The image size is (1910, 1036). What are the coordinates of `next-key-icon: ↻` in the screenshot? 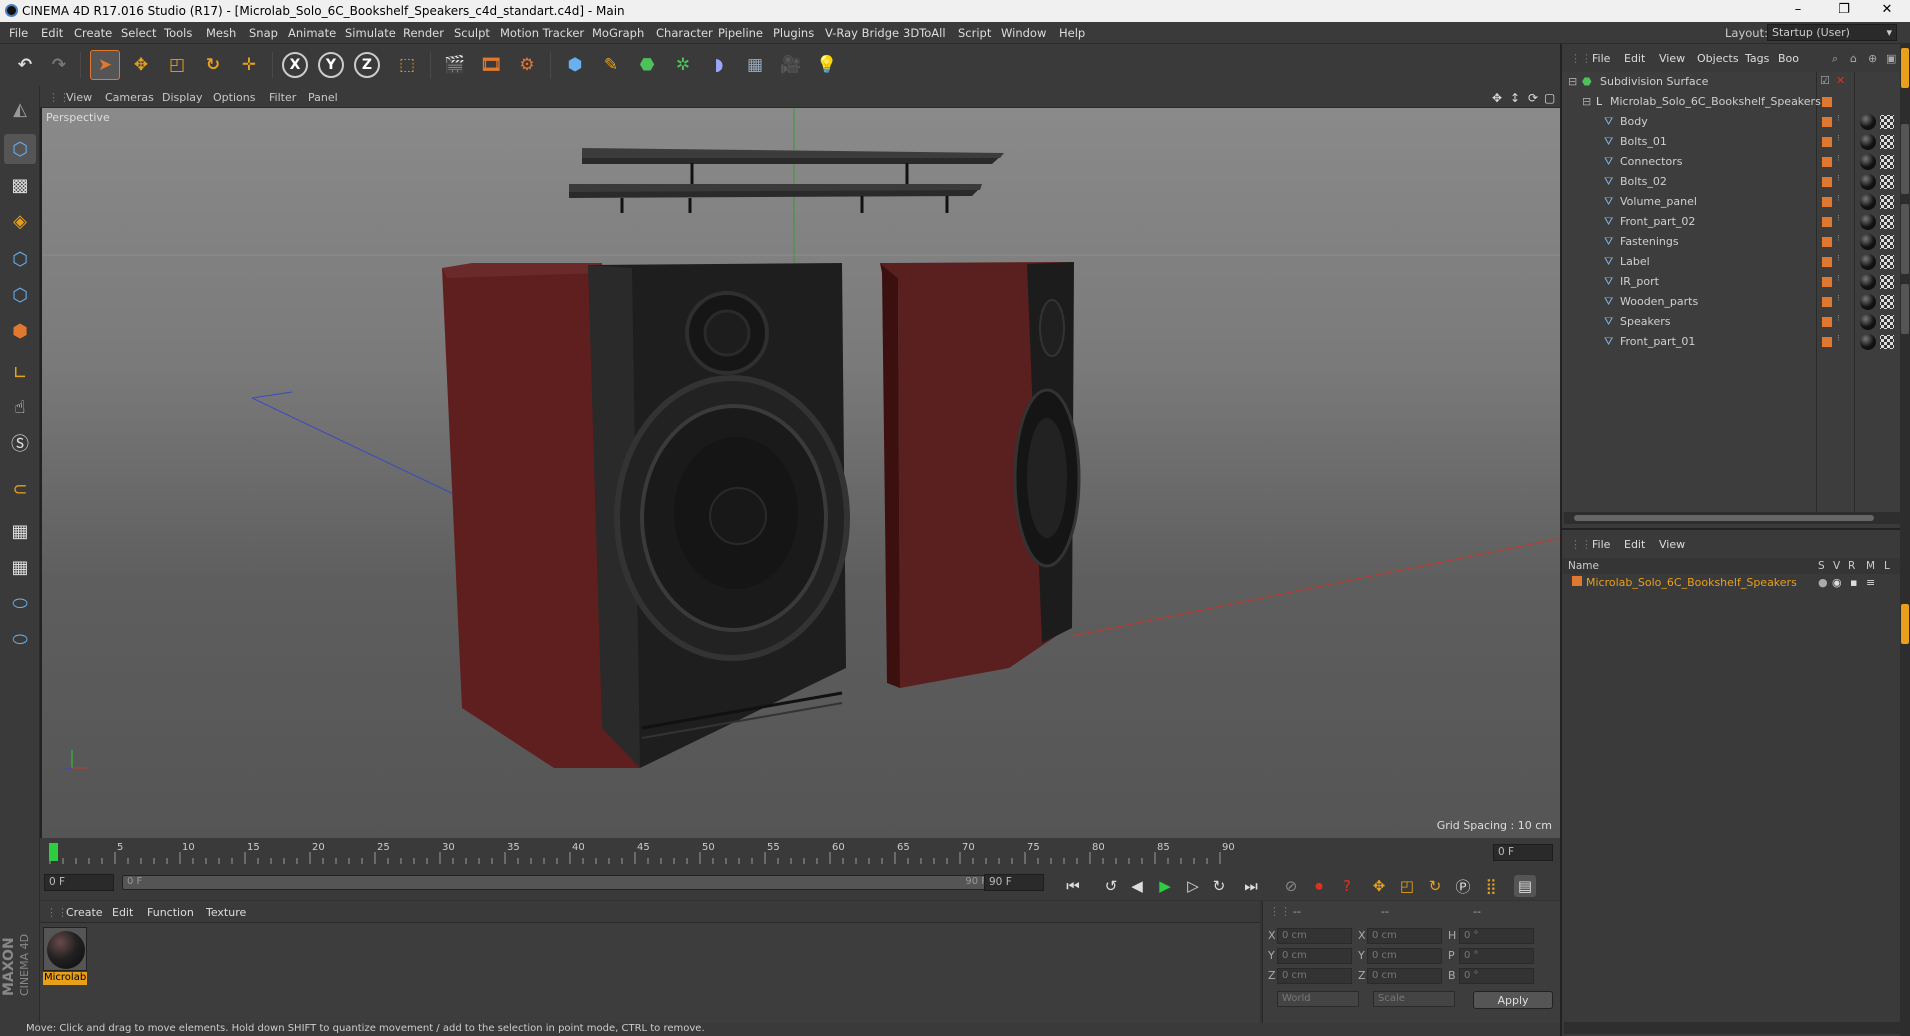 It's located at (1219, 886).